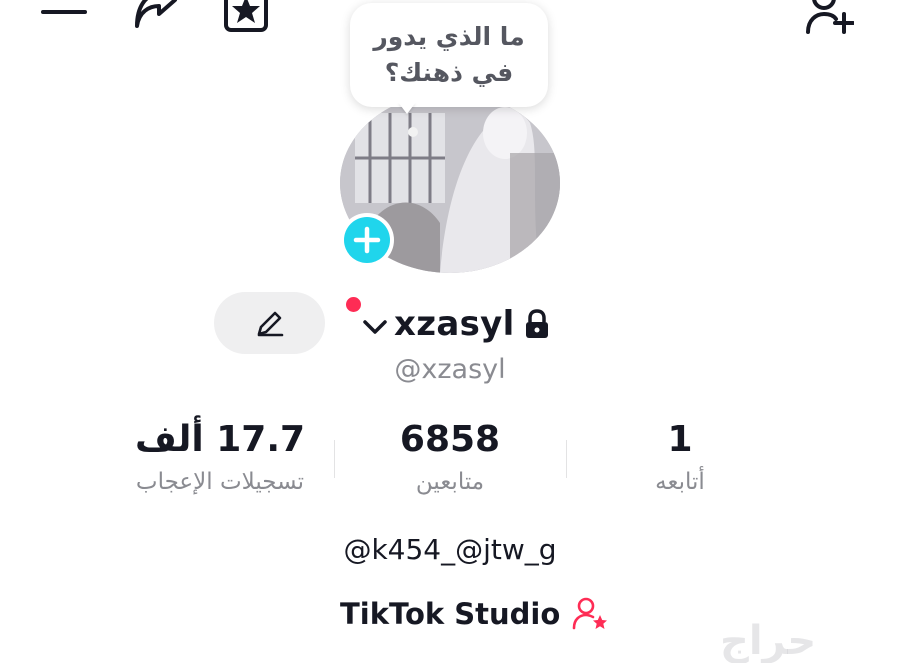 Image resolution: width=900 pixels, height=663 pixels. What do you see at coordinates (449, 72) in the screenshot?
I see `bubble-line-2: في ذهنك؟` at bounding box center [449, 72].